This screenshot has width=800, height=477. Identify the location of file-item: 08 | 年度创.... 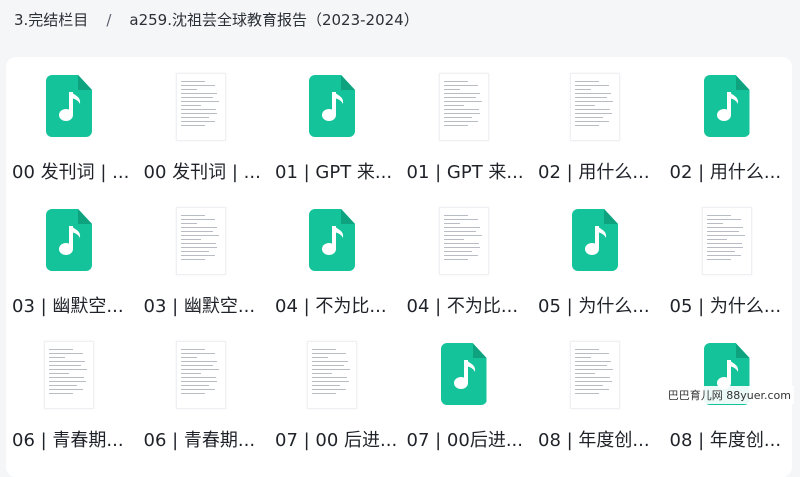
(596, 390).